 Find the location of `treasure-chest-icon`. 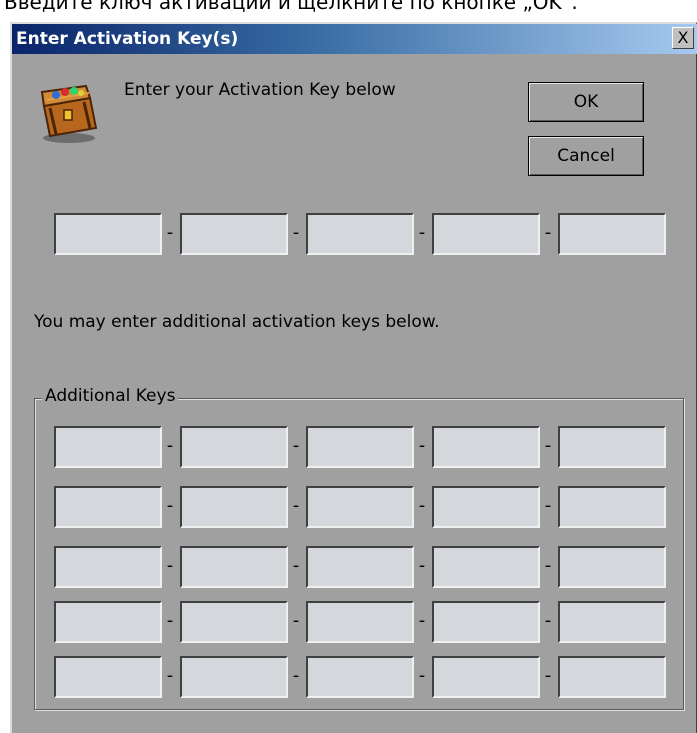

treasure-chest-icon is located at coordinates (69, 113).